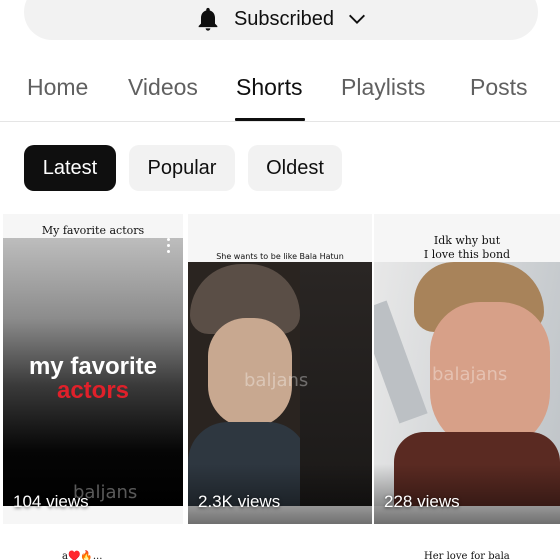  I want to click on next-row-peek: a♥️🔥... Her love for bala, so click(280, 552).